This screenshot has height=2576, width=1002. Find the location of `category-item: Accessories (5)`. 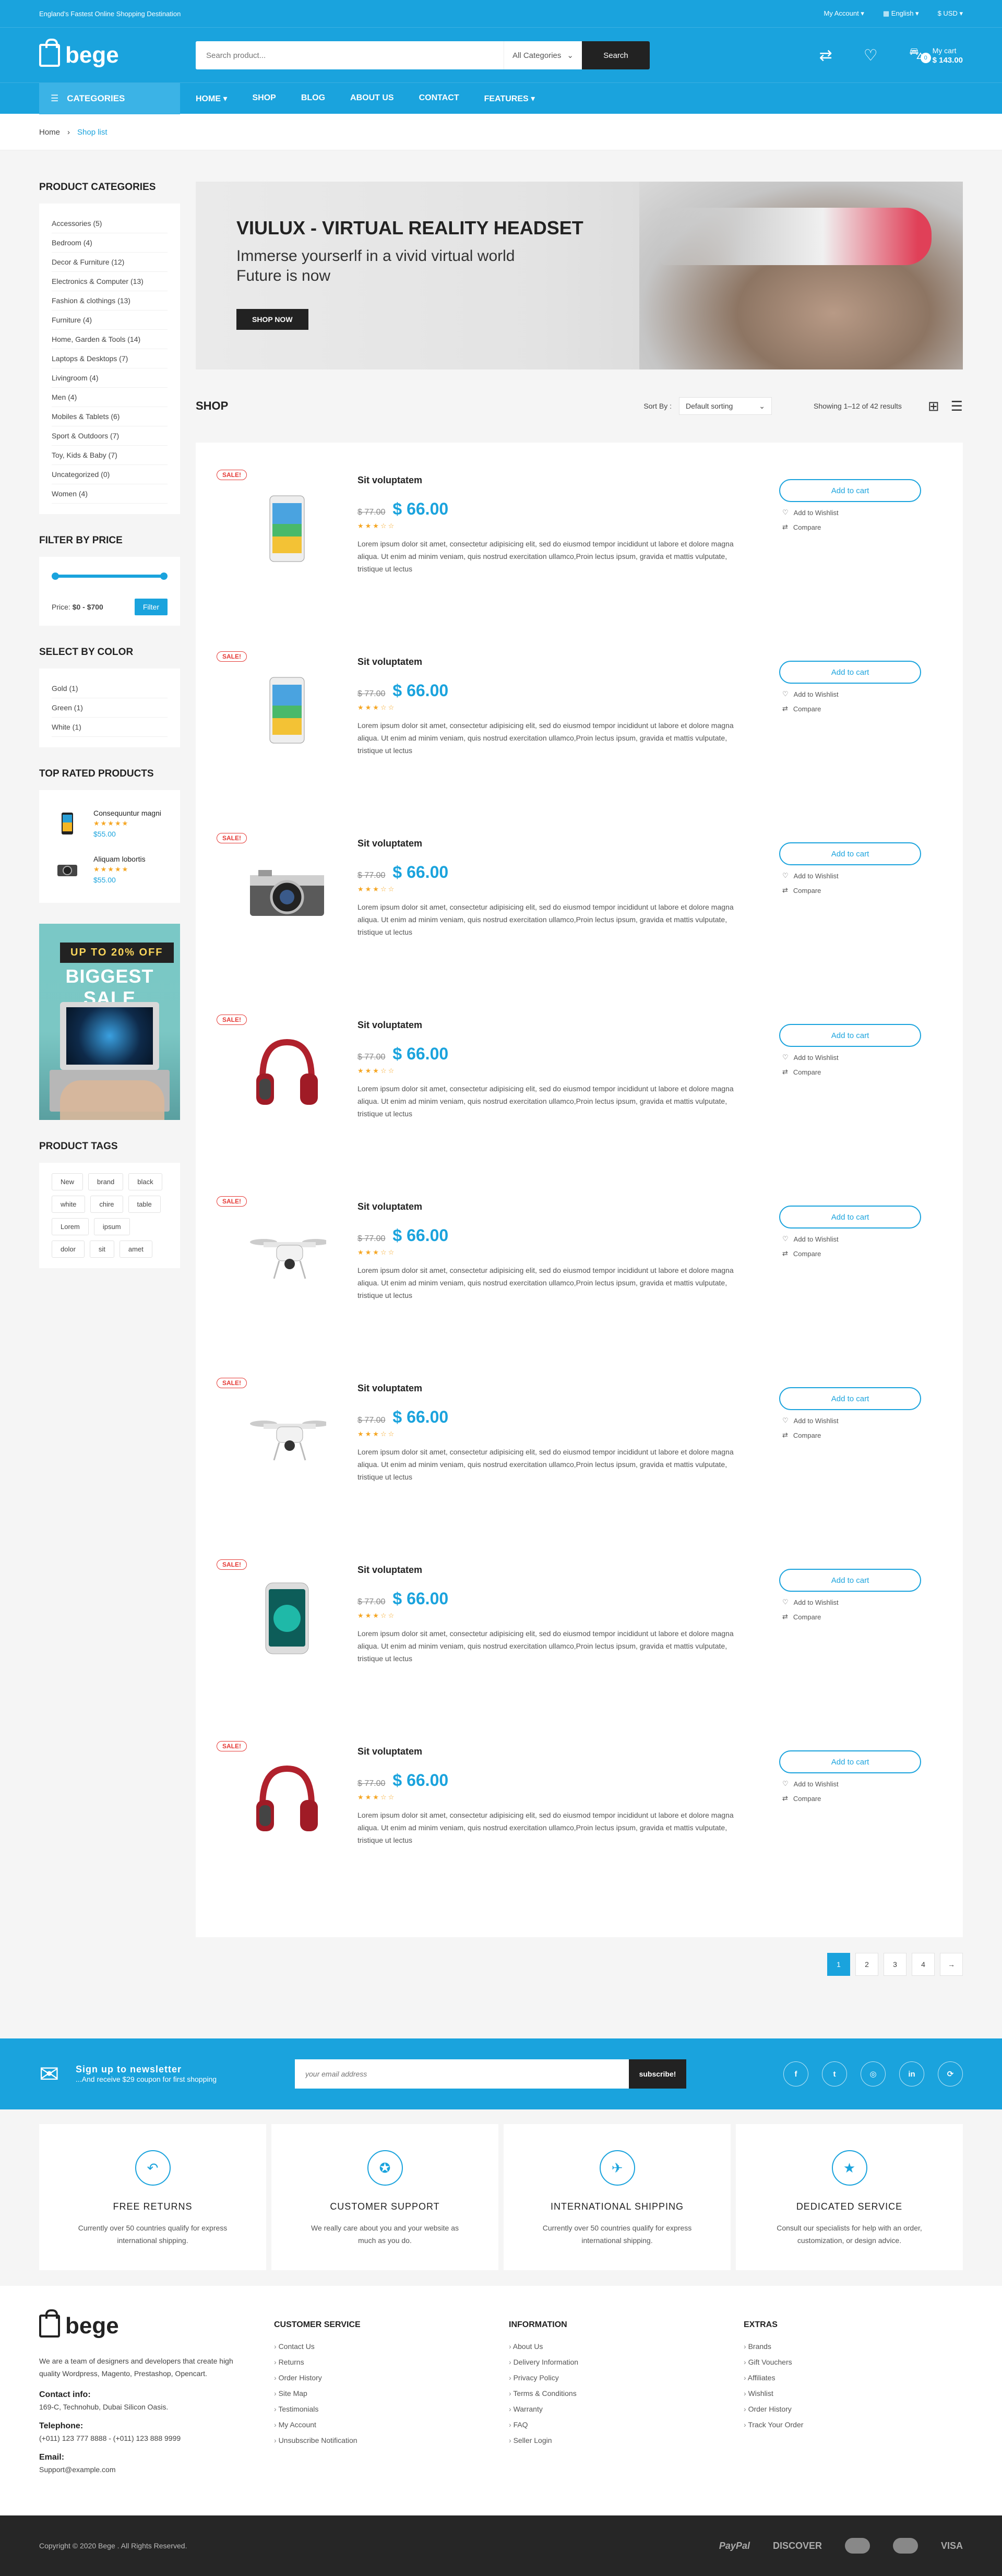

category-item: Accessories (5) is located at coordinates (110, 223).